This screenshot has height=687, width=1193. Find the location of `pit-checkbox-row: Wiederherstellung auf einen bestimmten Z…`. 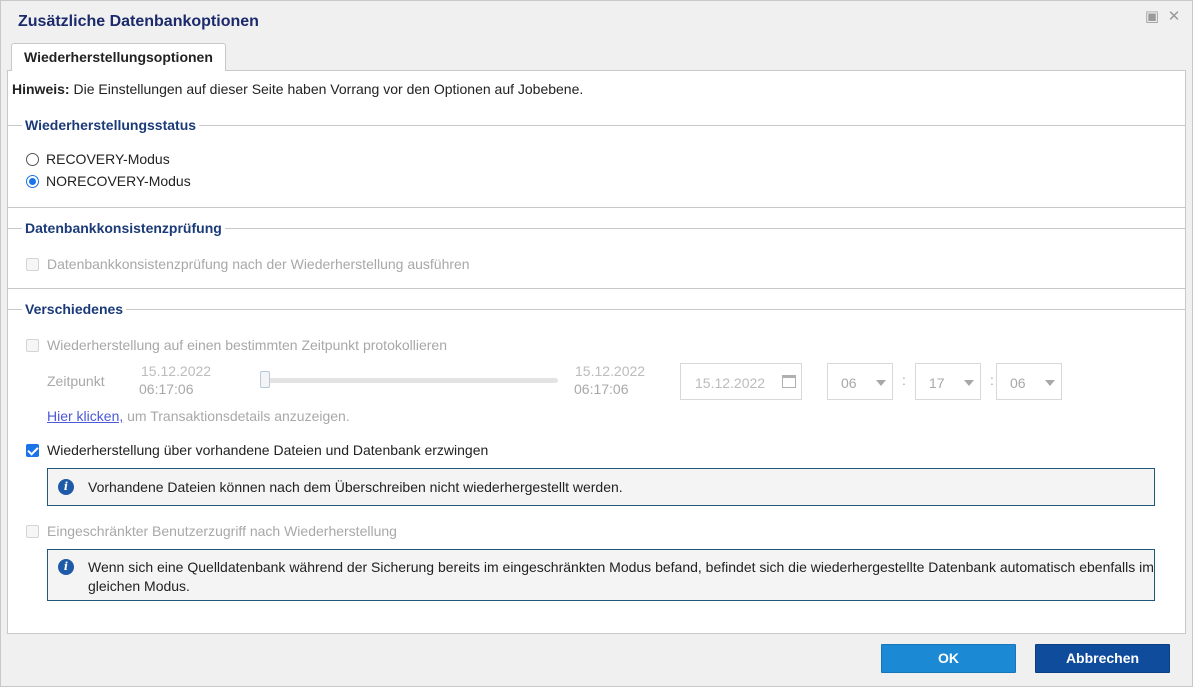

pit-checkbox-row: Wiederherstellung auf einen bestimmten Z… is located at coordinates (236, 345).